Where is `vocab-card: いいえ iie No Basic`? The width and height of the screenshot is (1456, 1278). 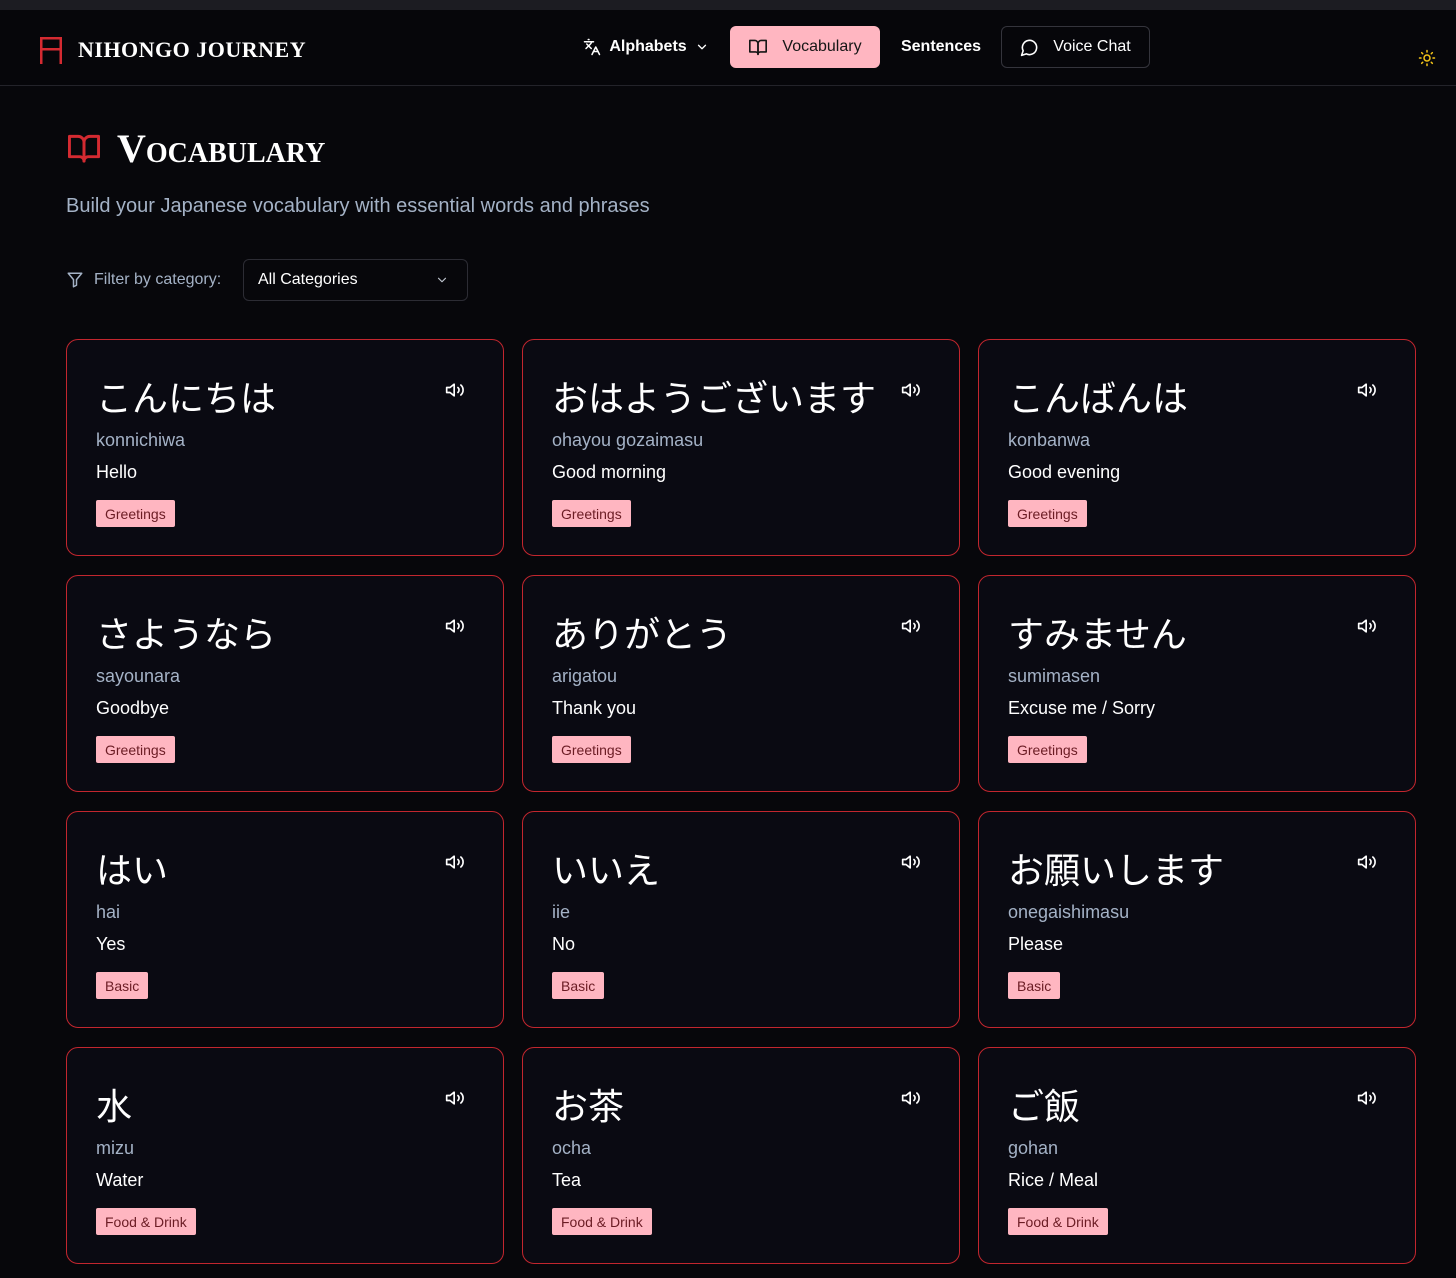 vocab-card: いいえ iie No Basic is located at coordinates (741, 919).